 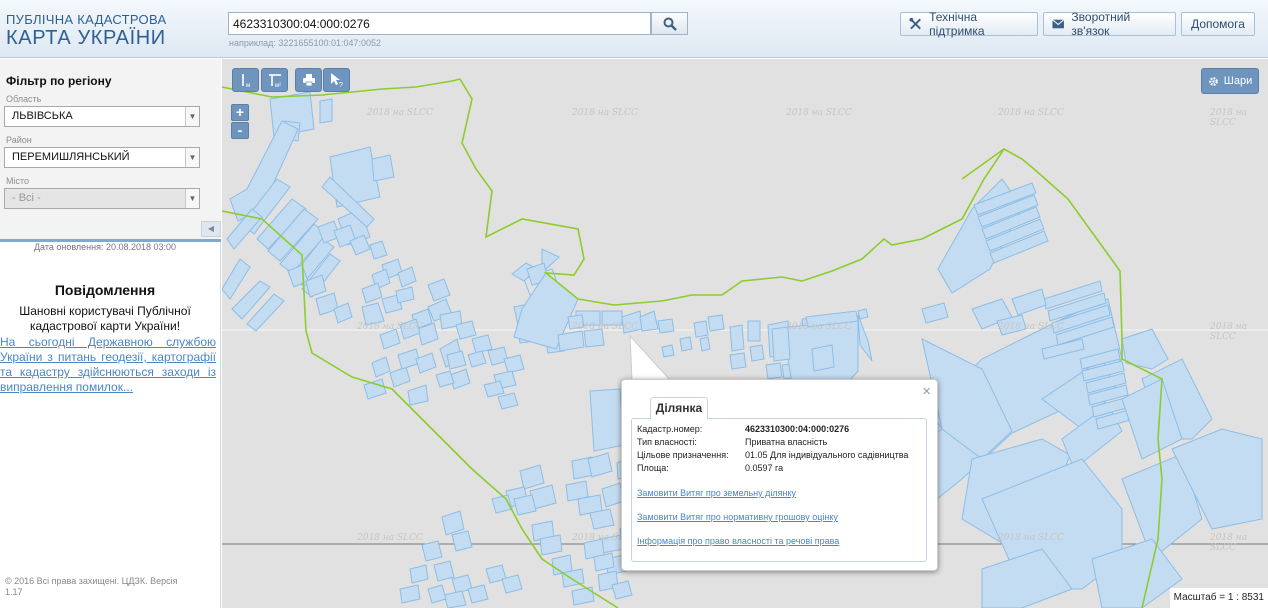 I want to click on info-key: Площа:, so click(x=653, y=468).